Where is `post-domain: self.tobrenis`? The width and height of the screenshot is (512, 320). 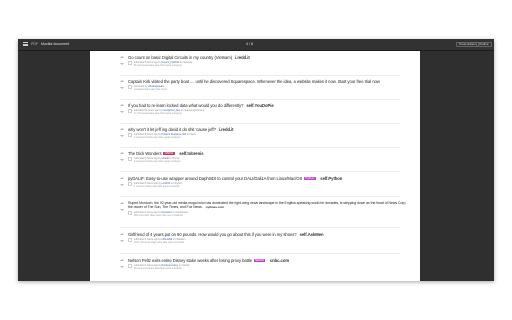
post-domain: self.tobrenis is located at coordinates (191, 153).